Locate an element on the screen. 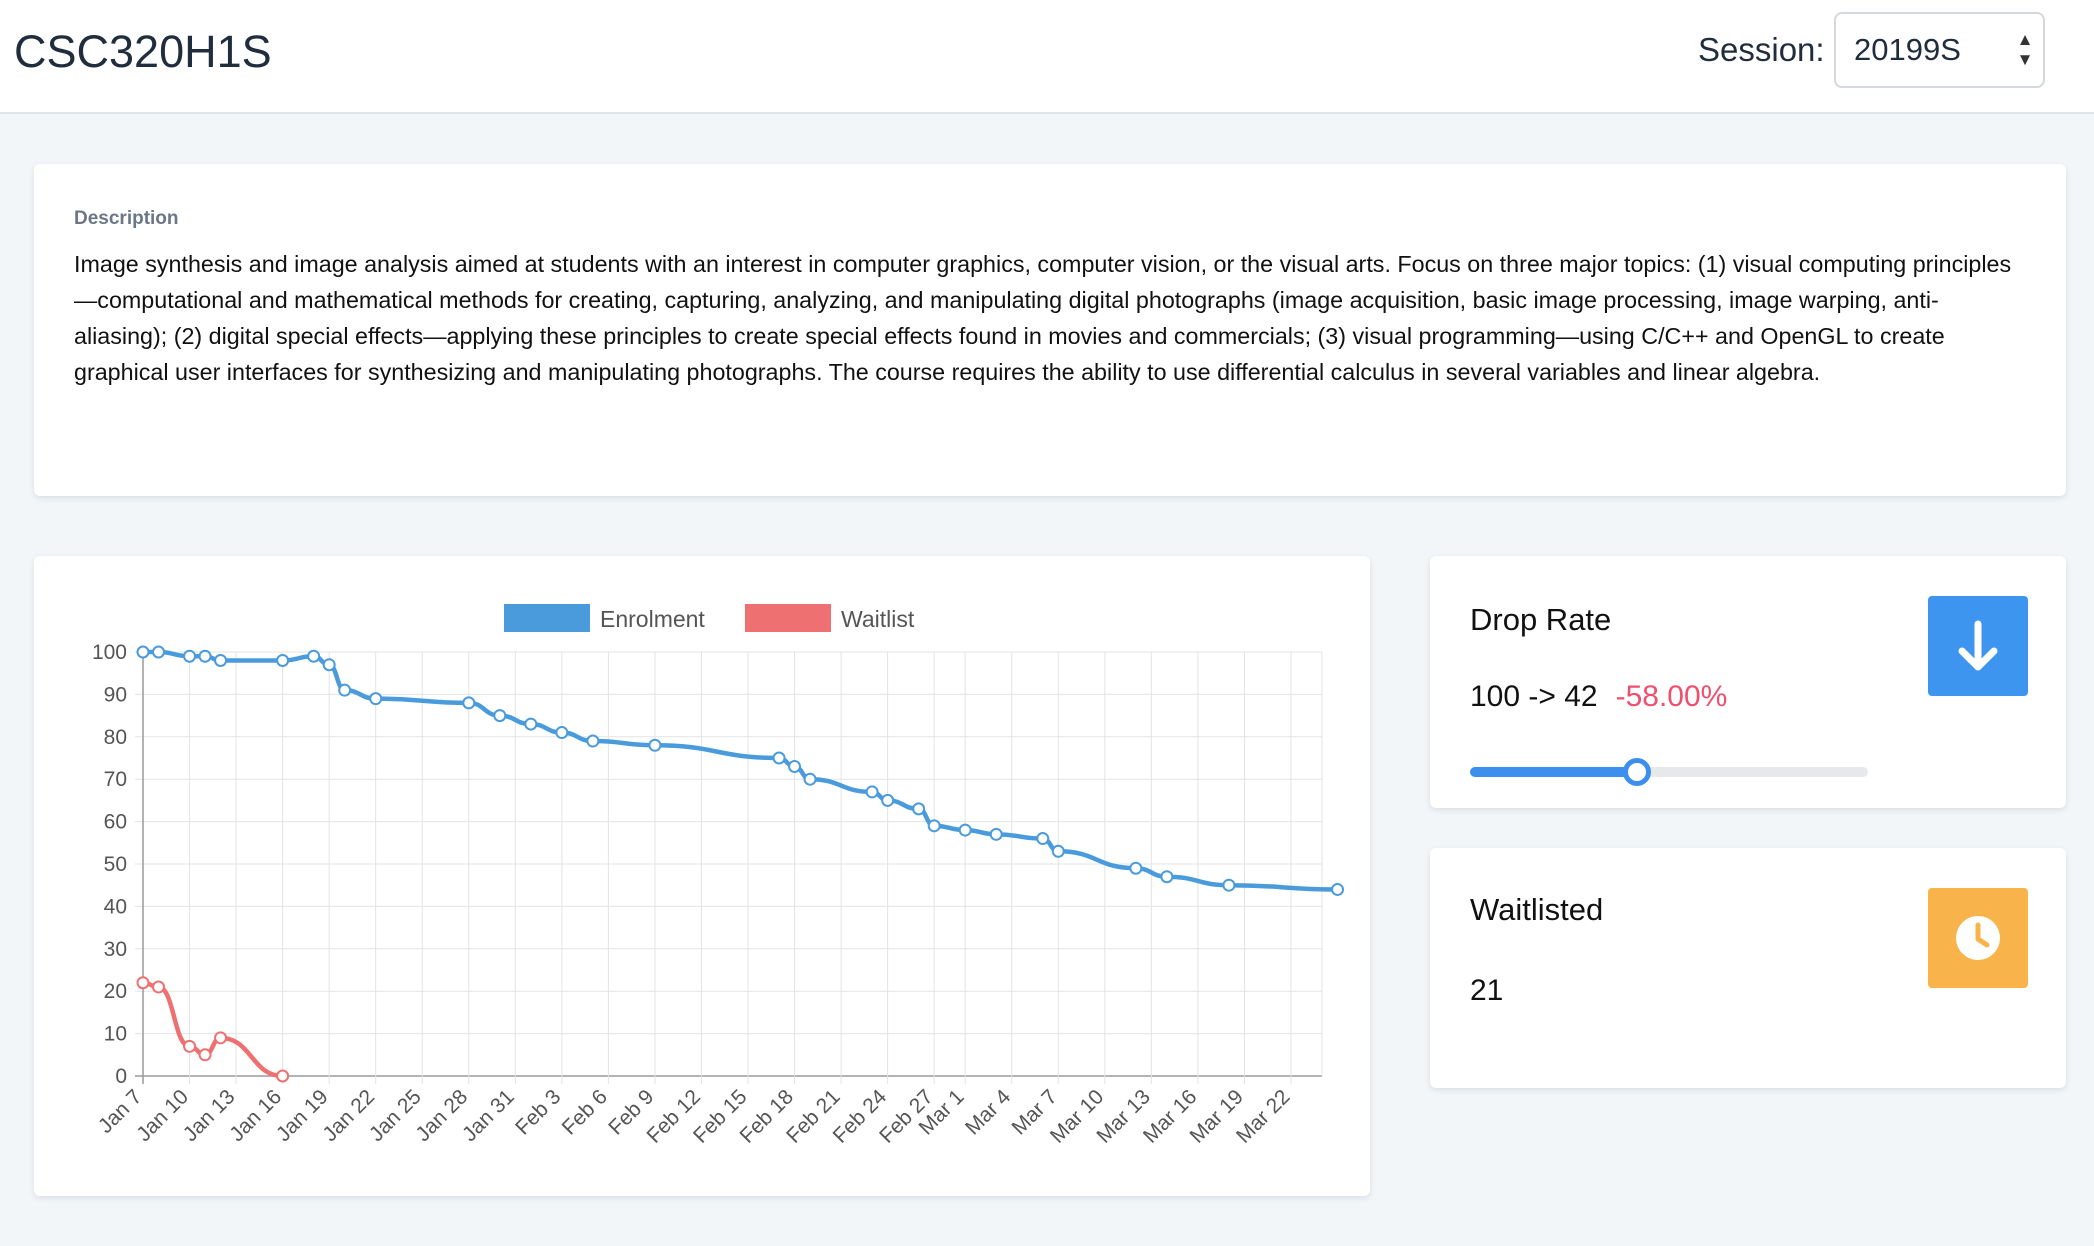  drop-rate-icon-box is located at coordinates (1978, 646).